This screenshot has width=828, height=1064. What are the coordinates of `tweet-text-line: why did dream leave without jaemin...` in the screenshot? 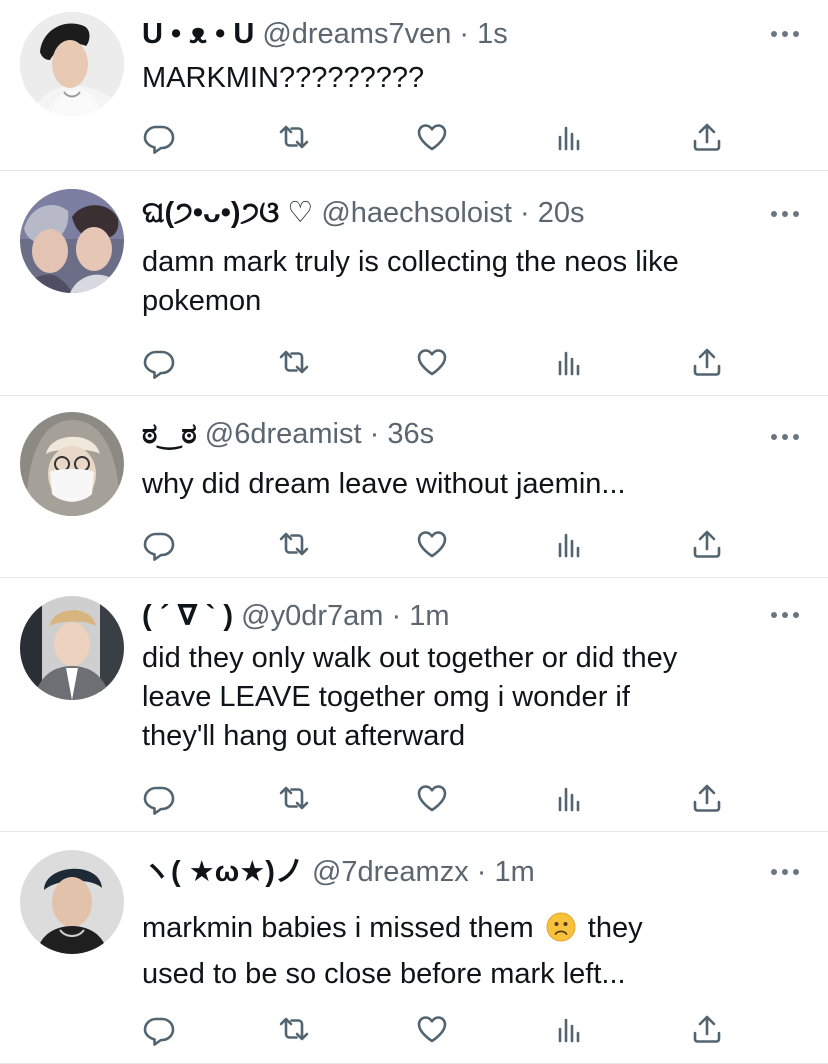 It's located at (384, 484).